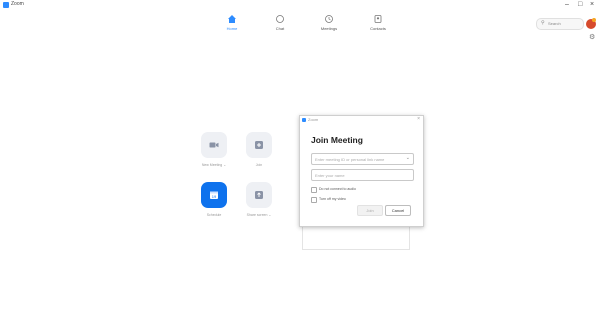  I want to click on dialog-titlebar: Zoom ×, so click(361, 120).